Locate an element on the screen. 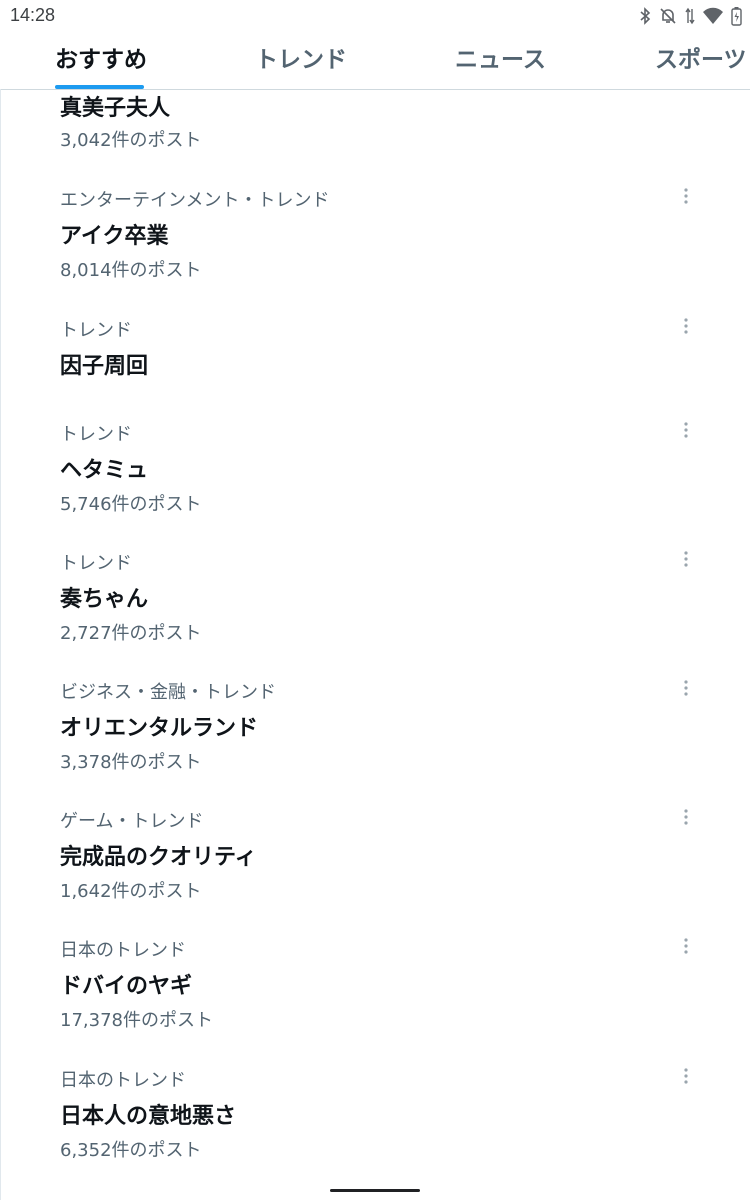 This screenshot has height=1200, width=750. trend-title: 因子周回 is located at coordinates (104, 366).